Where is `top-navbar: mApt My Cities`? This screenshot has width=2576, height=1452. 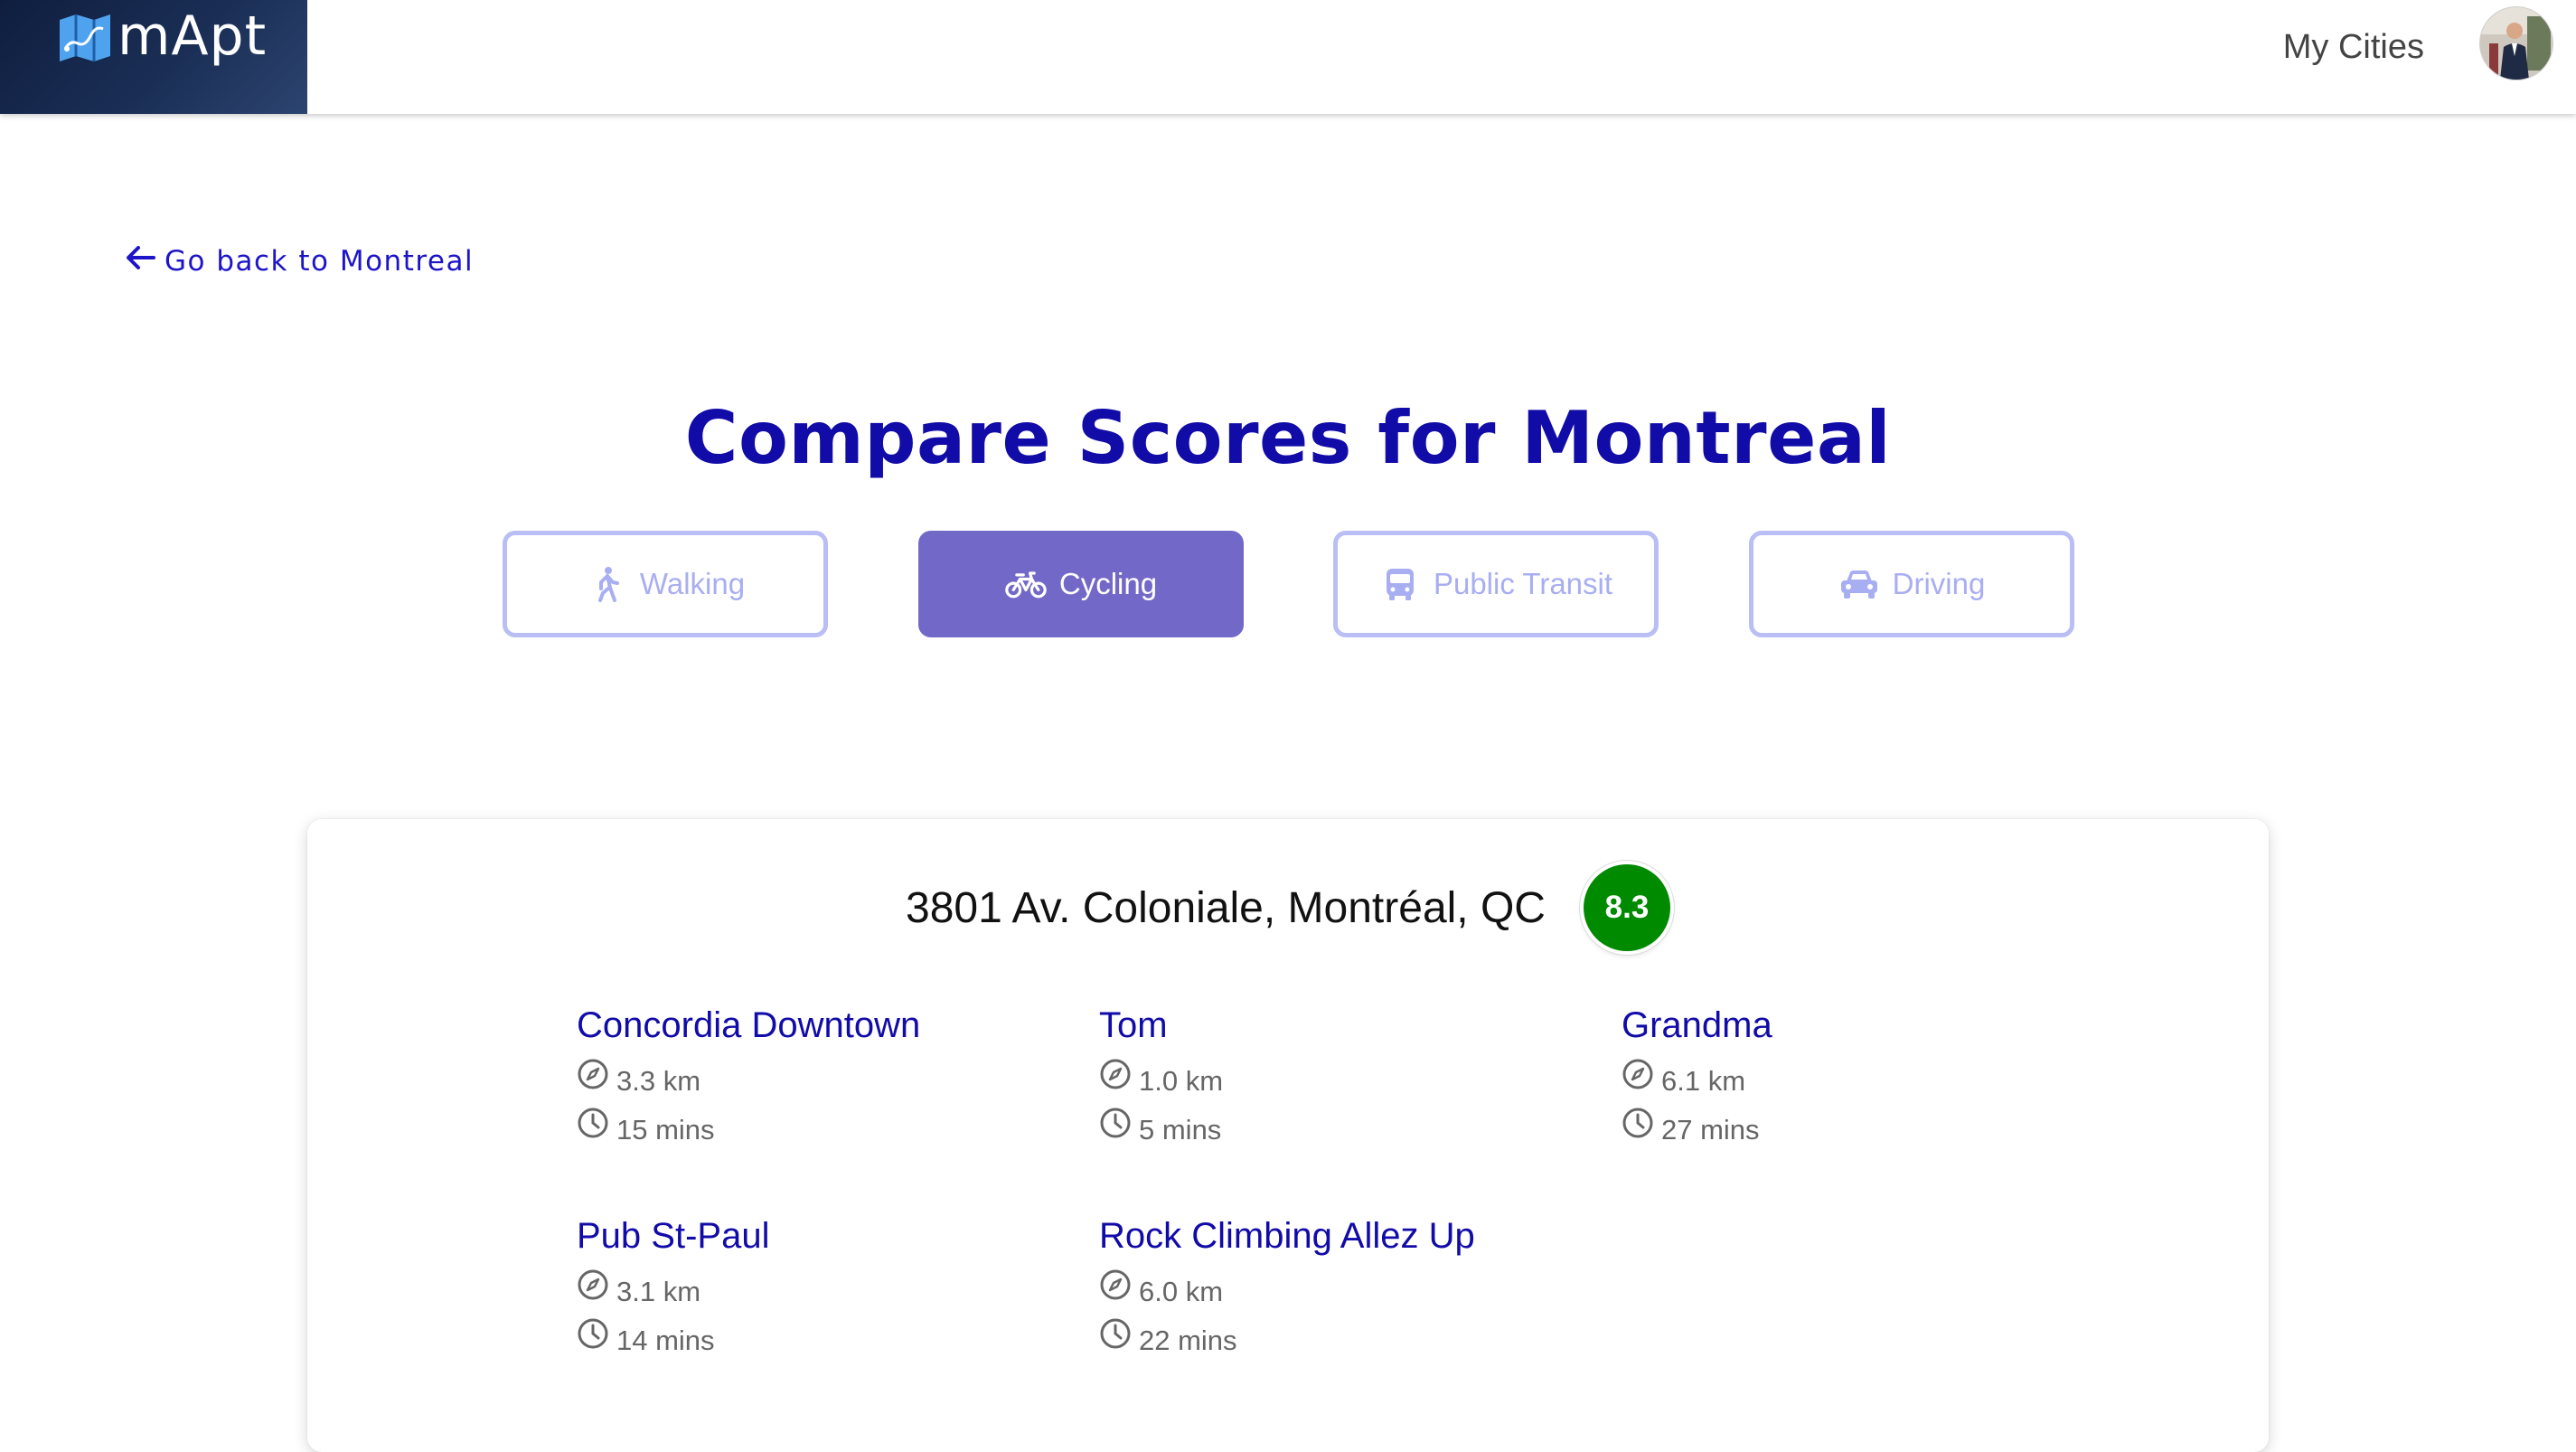
top-navbar: mApt My Cities is located at coordinates (1288, 57).